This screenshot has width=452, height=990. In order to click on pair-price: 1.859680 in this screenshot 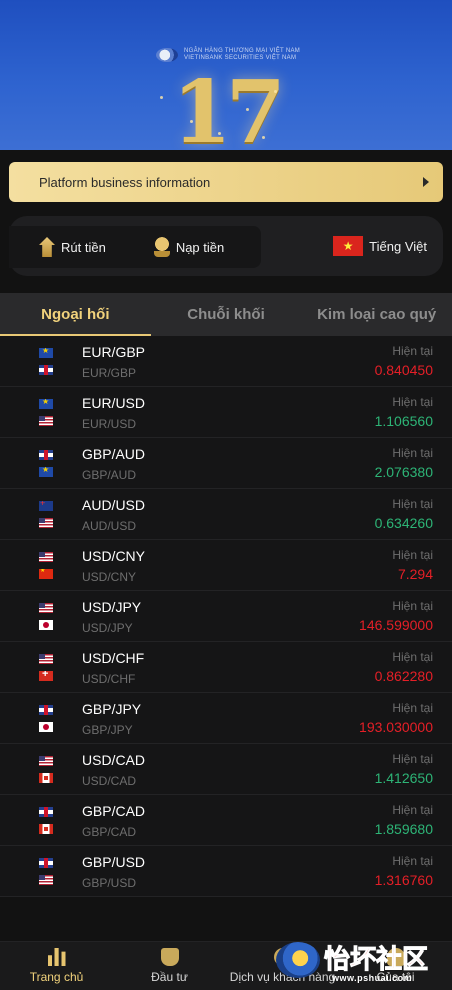, I will do `click(403, 829)`.